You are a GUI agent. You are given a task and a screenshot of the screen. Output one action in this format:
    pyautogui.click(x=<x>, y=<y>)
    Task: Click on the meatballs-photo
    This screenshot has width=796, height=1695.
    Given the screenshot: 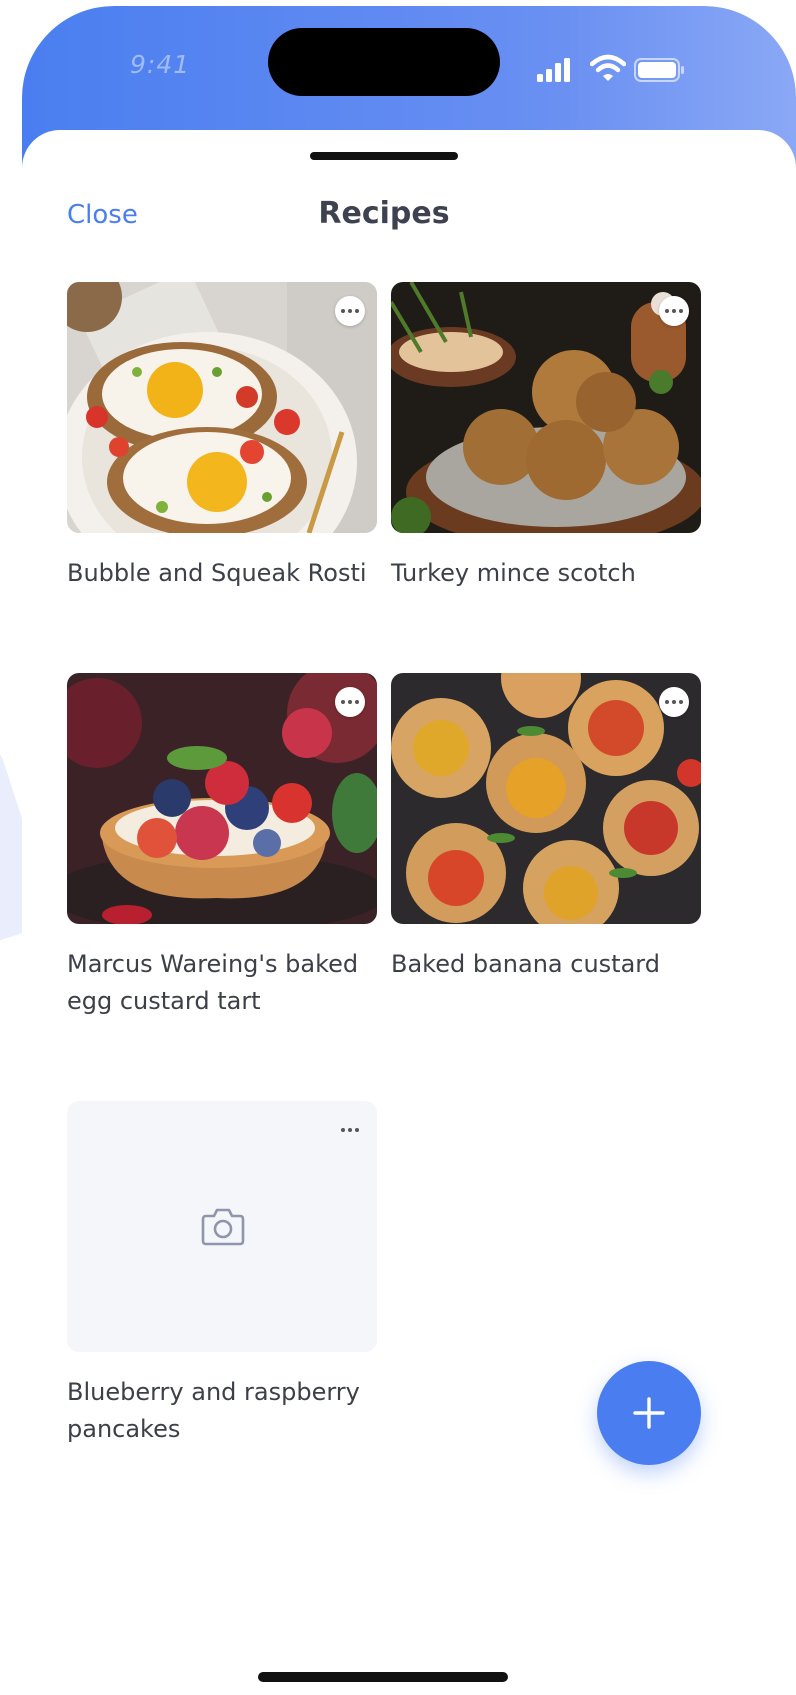 What is the action you would take?
    pyautogui.click(x=546, y=407)
    